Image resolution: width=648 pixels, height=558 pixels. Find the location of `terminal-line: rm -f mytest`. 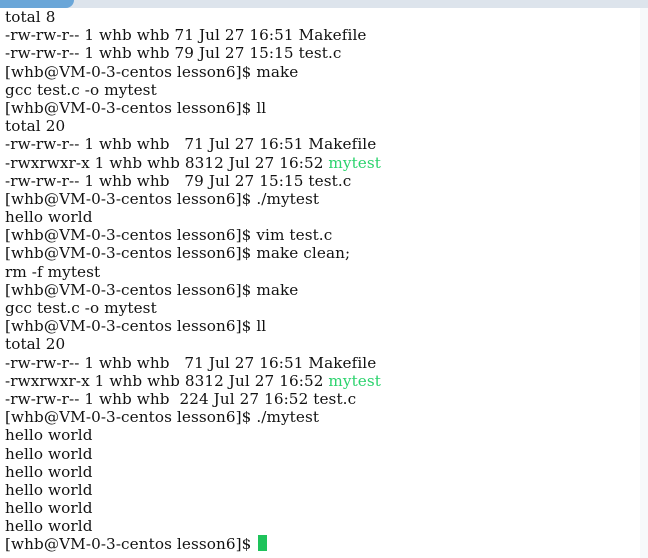

terminal-line: rm -f mytest is located at coordinates (53, 271).